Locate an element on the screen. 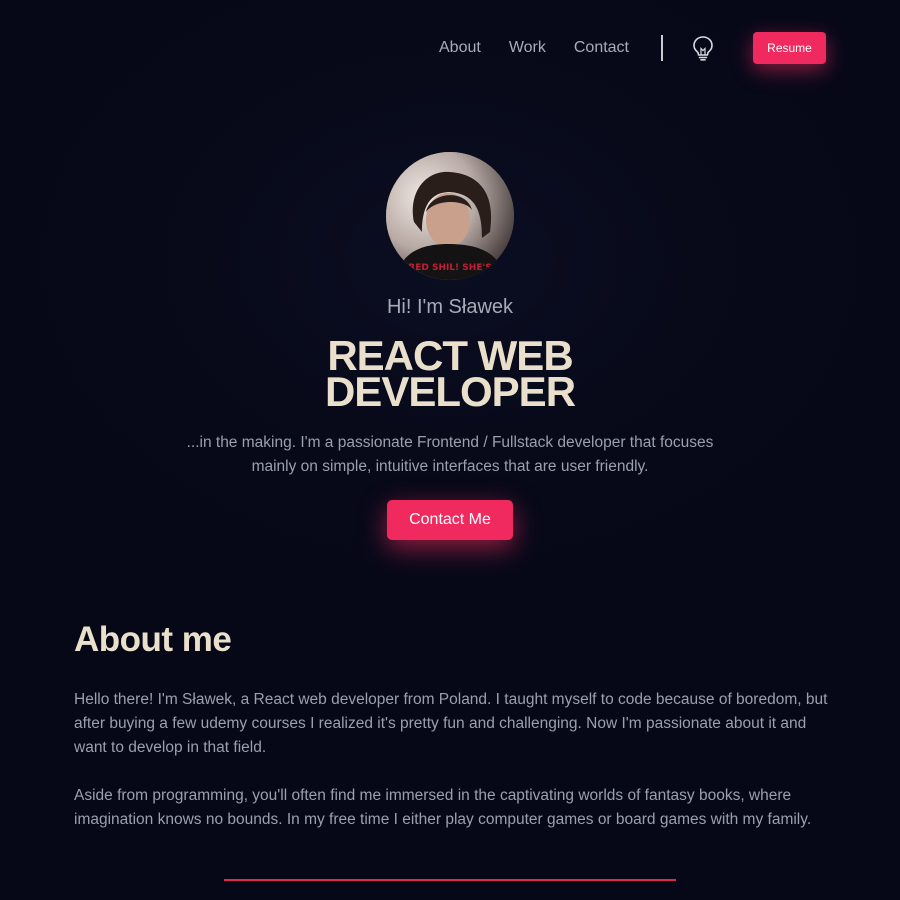 This screenshot has width=900, height=900. profile-photo: RED SHIL! SHE'S is located at coordinates (450, 216).